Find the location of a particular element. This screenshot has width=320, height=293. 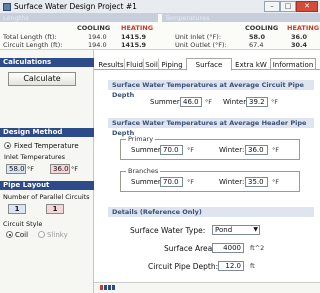

surface-area-input: 4000 is located at coordinates (228, 248).